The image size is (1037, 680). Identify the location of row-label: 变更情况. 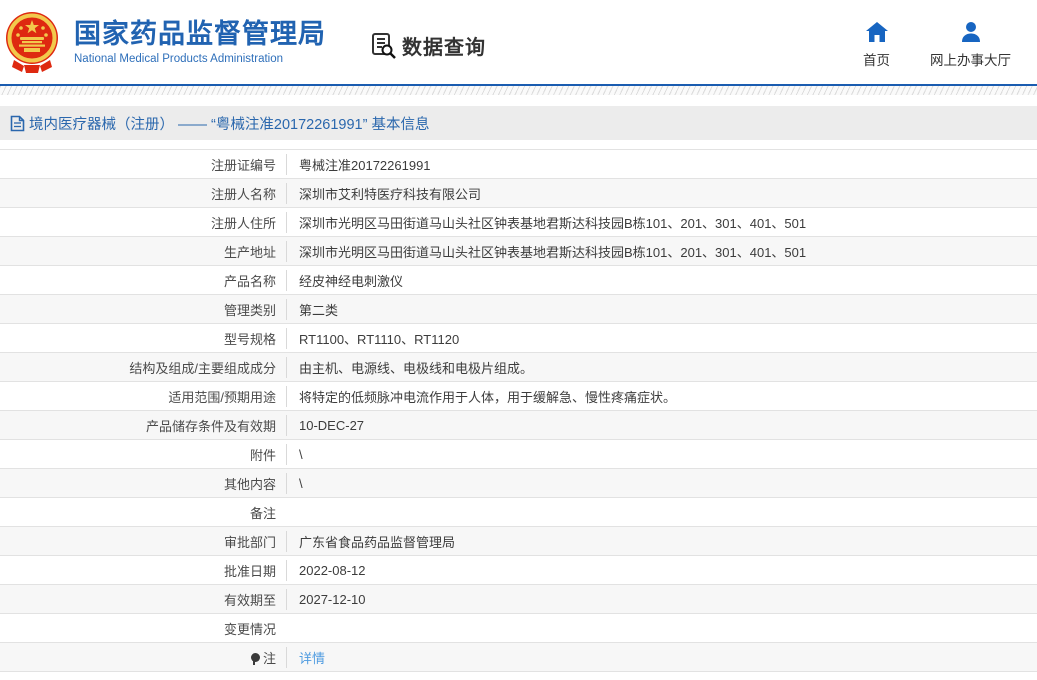
(249, 629).